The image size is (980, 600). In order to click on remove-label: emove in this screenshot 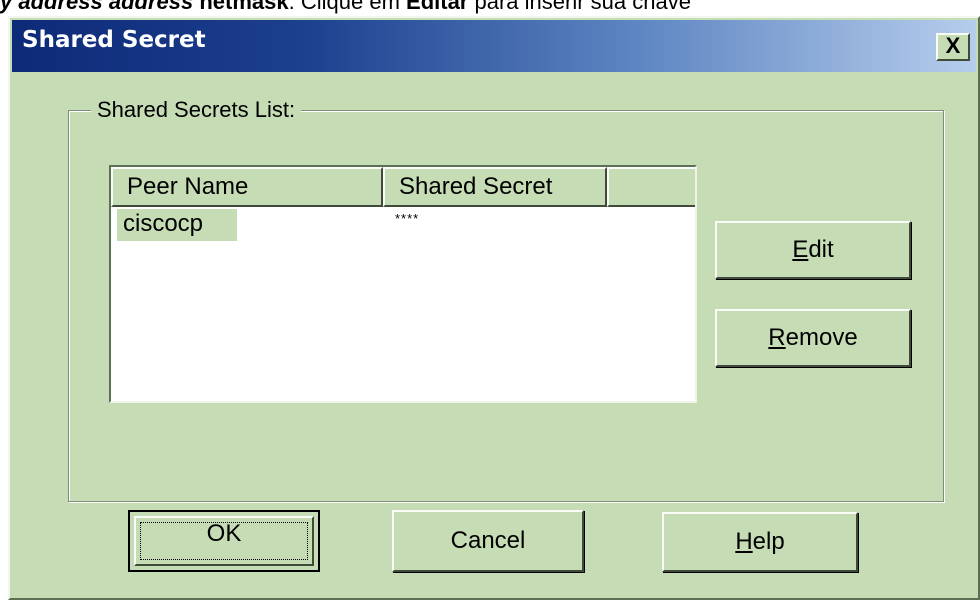, I will do `click(821, 337)`.